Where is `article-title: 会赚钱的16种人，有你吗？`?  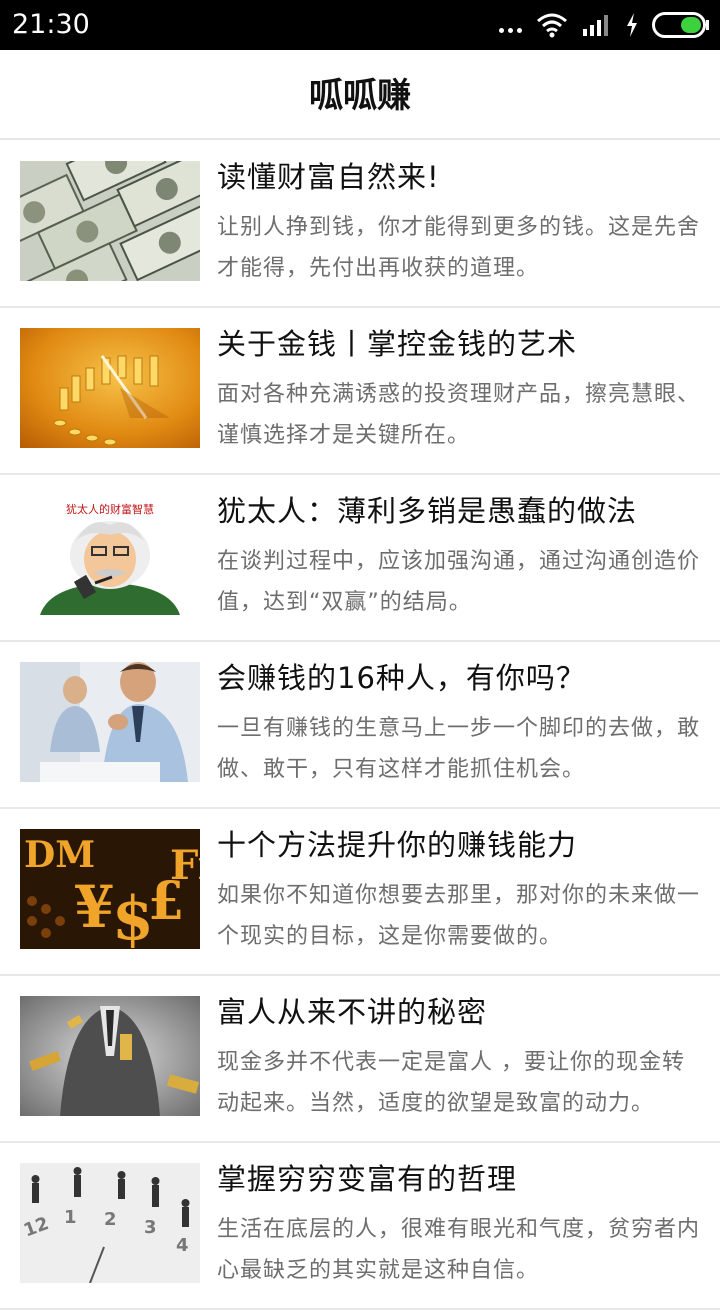 article-title: 会赚钱的16种人，有你吗？ is located at coordinates (401, 678).